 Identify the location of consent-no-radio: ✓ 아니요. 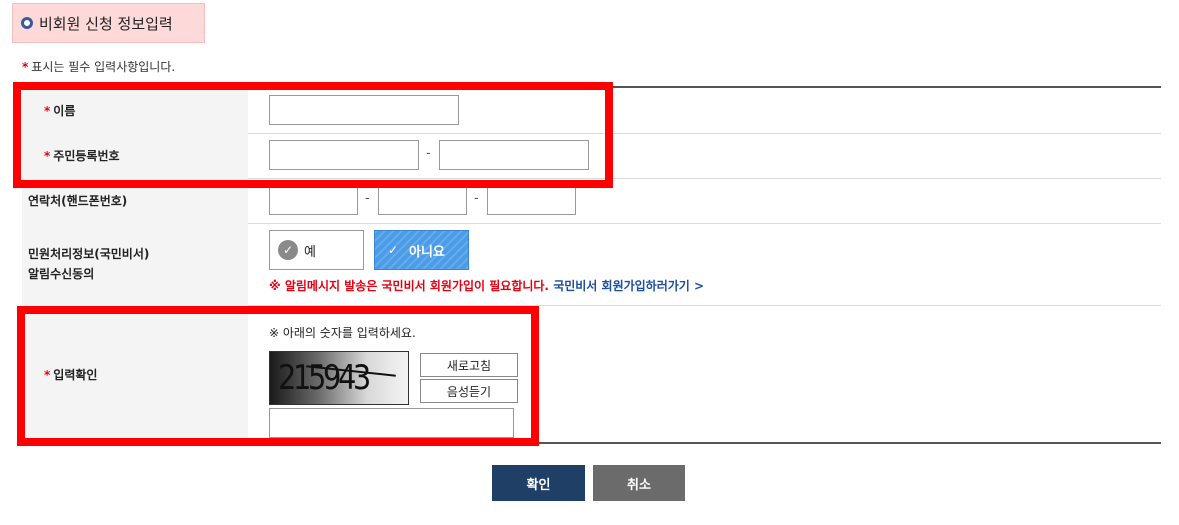
(421, 250).